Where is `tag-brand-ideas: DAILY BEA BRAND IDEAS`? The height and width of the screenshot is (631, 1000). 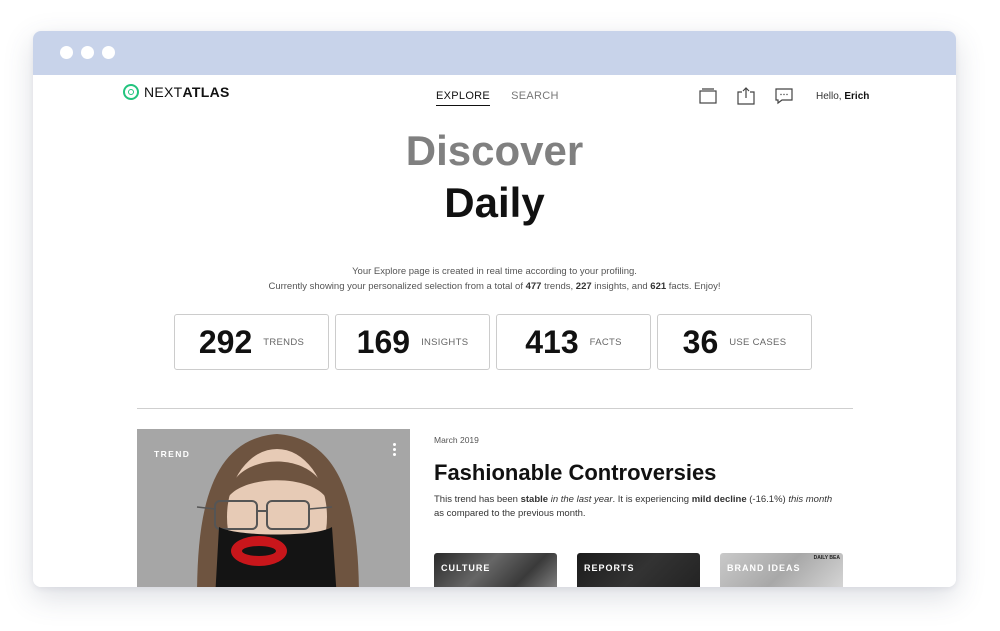
tag-brand-ideas: DAILY BEA BRAND IDEAS is located at coordinates (781, 570).